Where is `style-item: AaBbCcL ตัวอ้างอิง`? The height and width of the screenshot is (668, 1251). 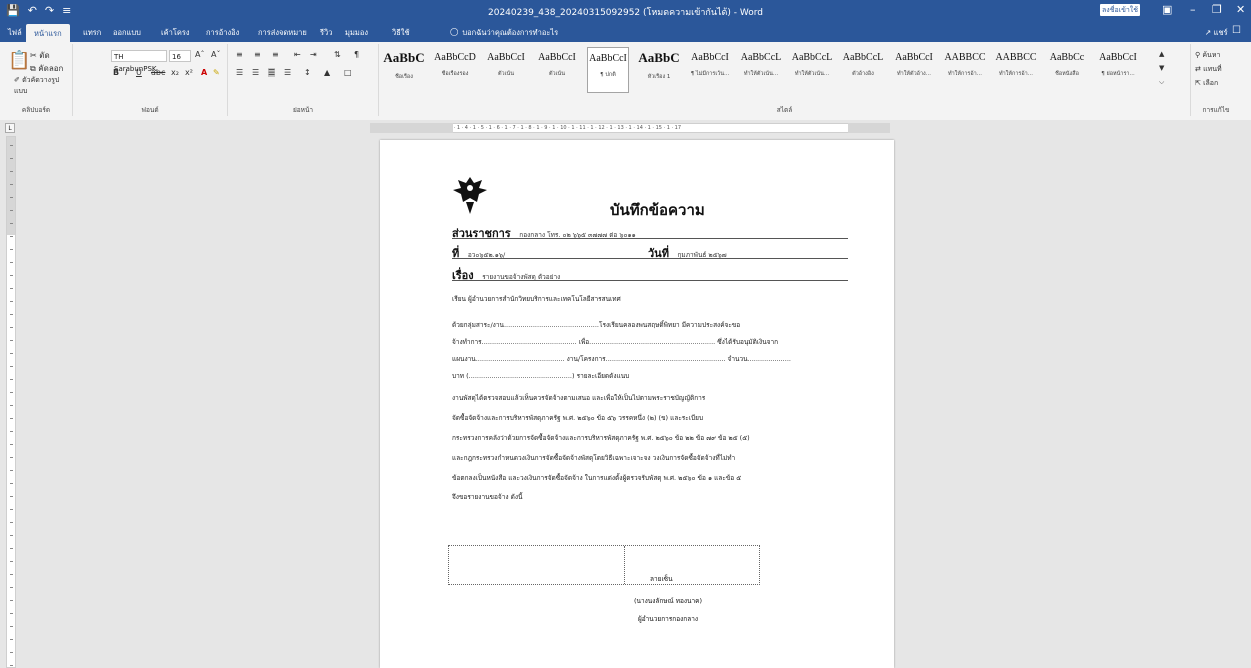
style-item: AaBbCcL ตัวอ้างอิง is located at coordinates (863, 70).